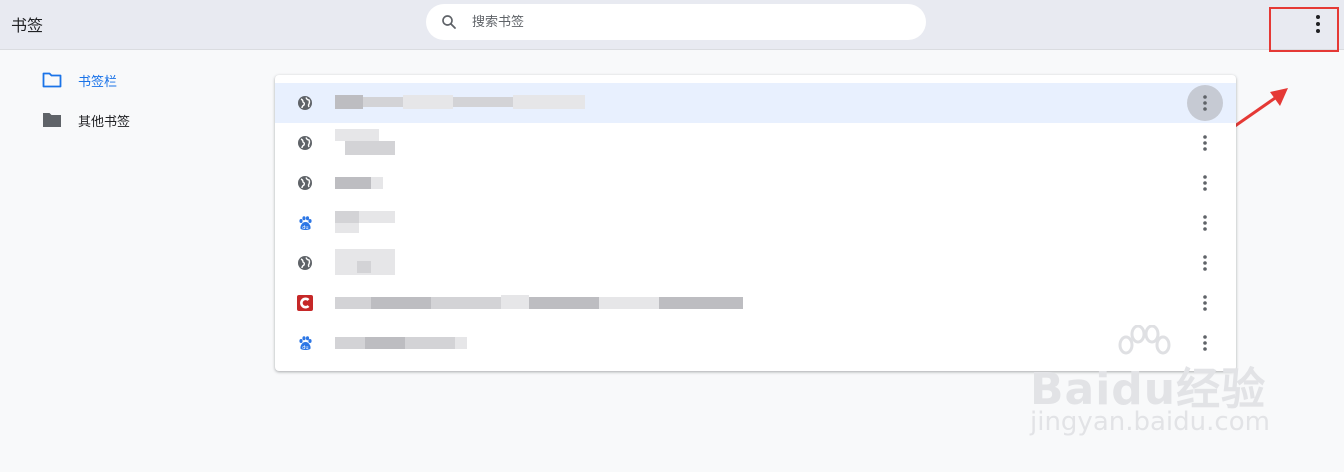  What do you see at coordinates (1304, 29) in the screenshot?
I see `annotation-highlight-box` at bounding box center [1304, 29].